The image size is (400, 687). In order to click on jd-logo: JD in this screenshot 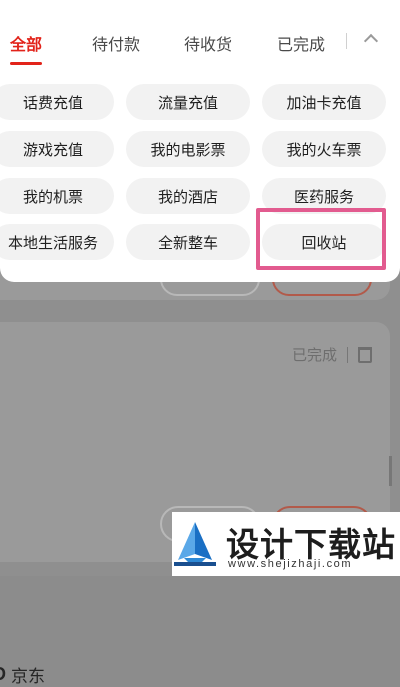, I will do `click(3, 674)`.